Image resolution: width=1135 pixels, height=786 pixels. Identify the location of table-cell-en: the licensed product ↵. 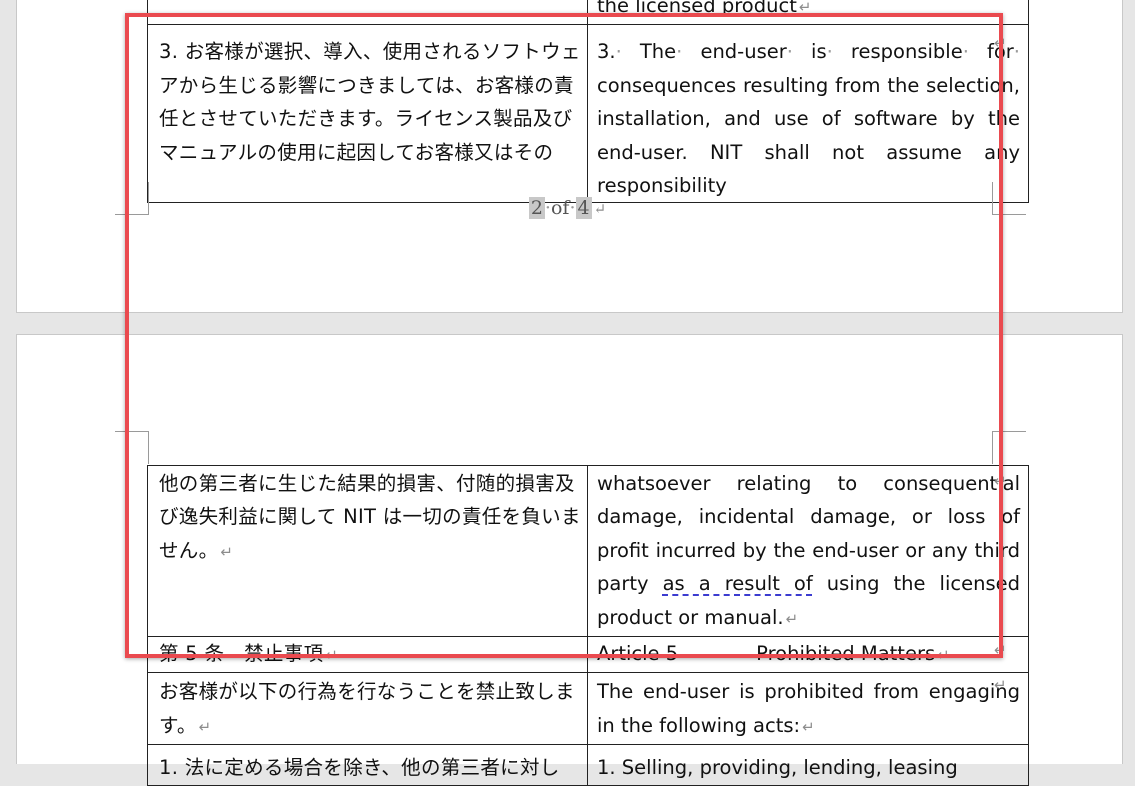
(808, 13).